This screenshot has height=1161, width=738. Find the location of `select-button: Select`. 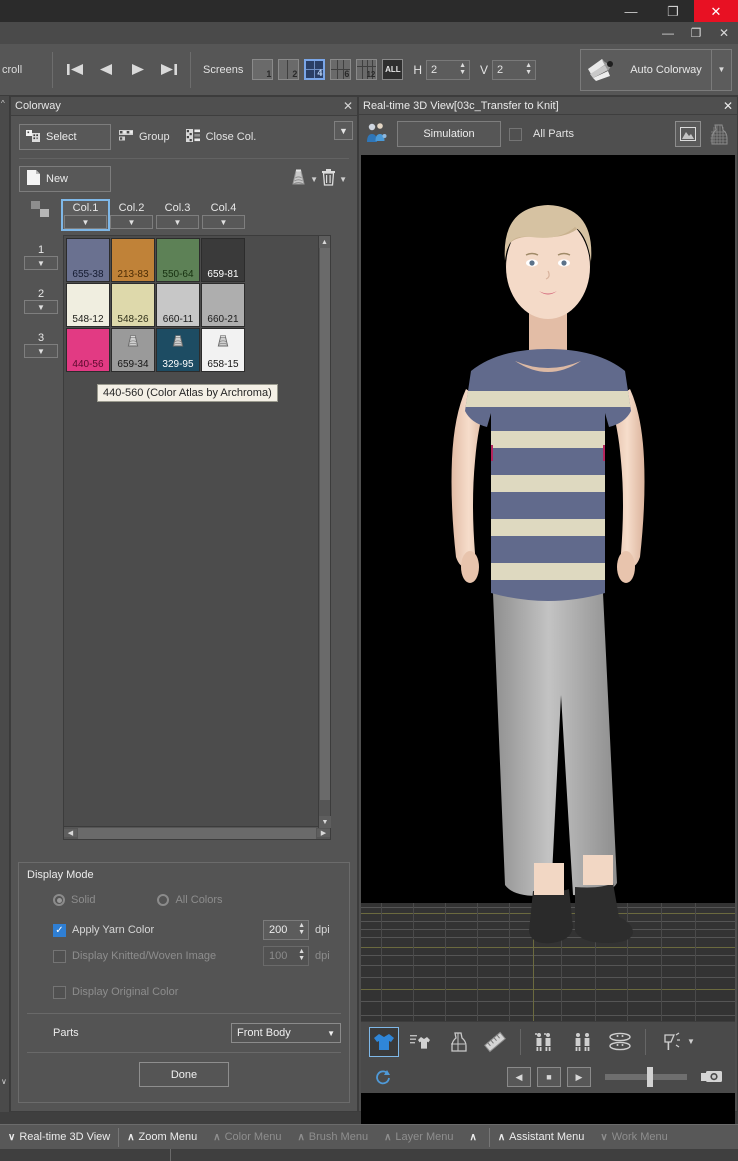

select-button: Select is located at coordinates (65, 137).